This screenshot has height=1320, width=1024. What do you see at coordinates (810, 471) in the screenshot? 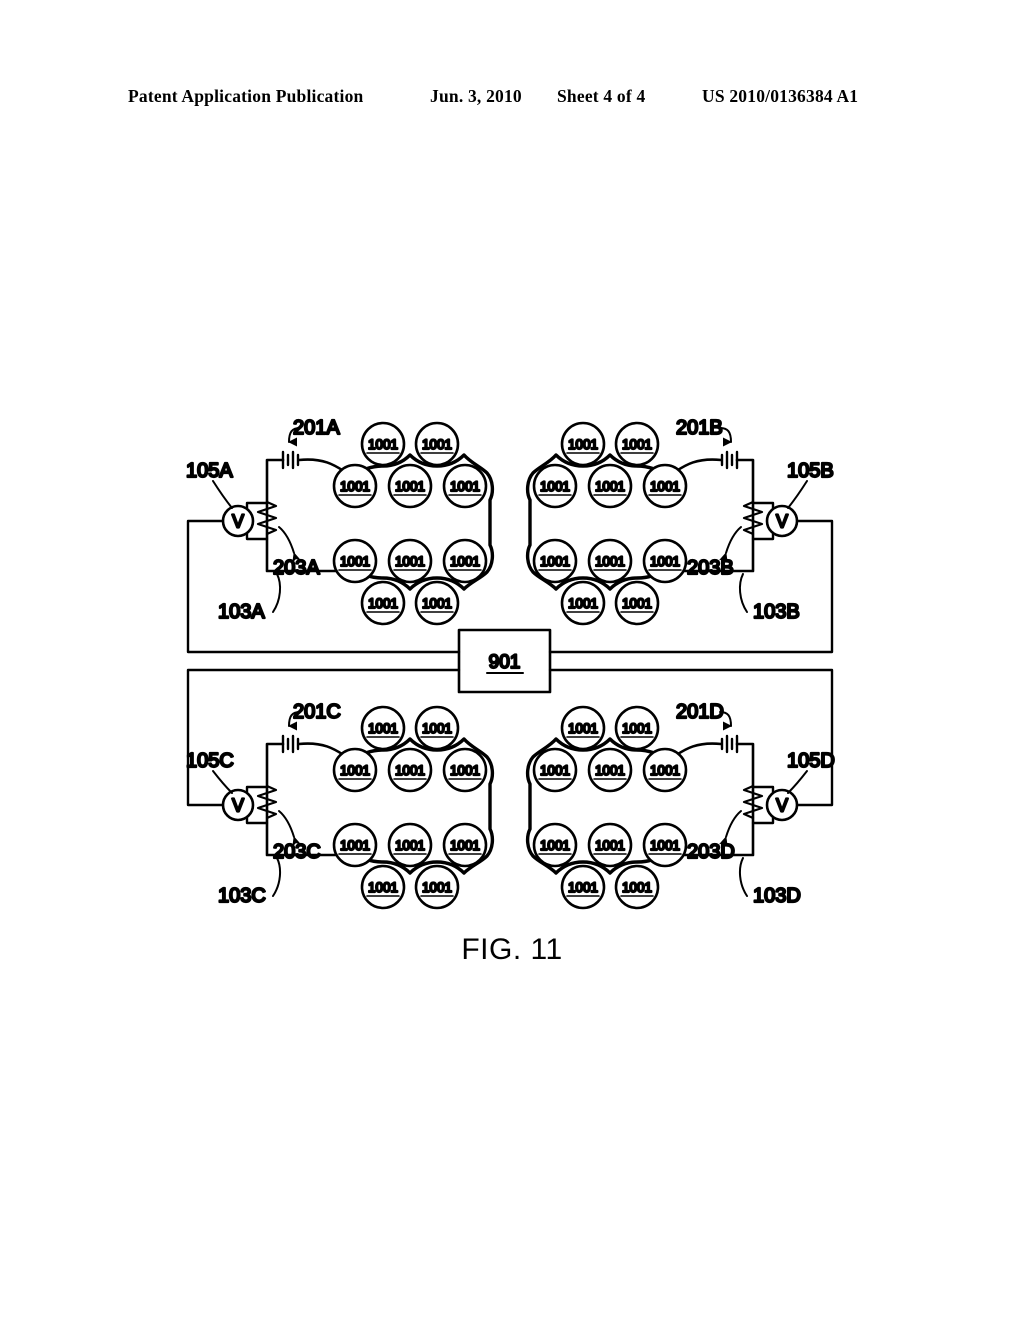
I see `block-b-meter-label: 105B` at bounding box center [810, 471].